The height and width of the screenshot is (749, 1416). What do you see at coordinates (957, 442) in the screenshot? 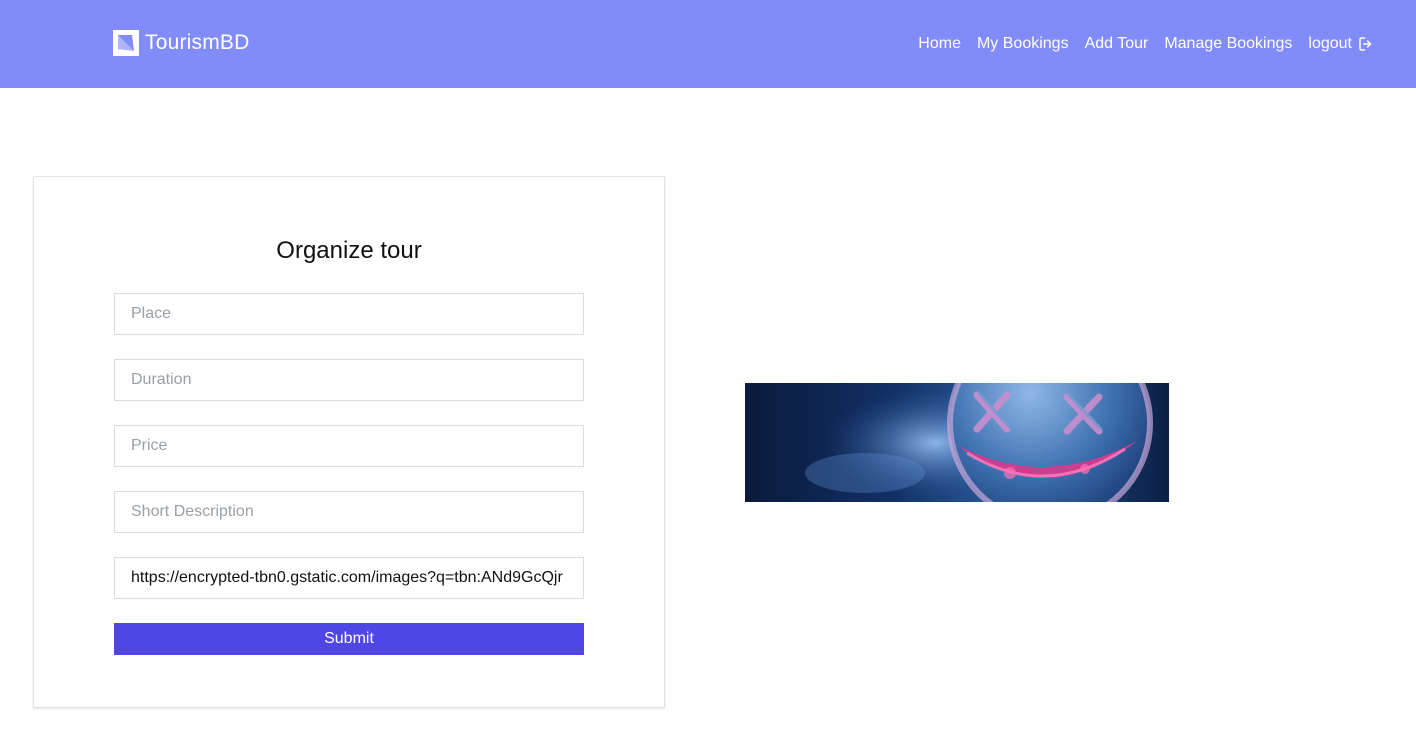
I see `tour-image-preview` at bounding box center [957, 442].